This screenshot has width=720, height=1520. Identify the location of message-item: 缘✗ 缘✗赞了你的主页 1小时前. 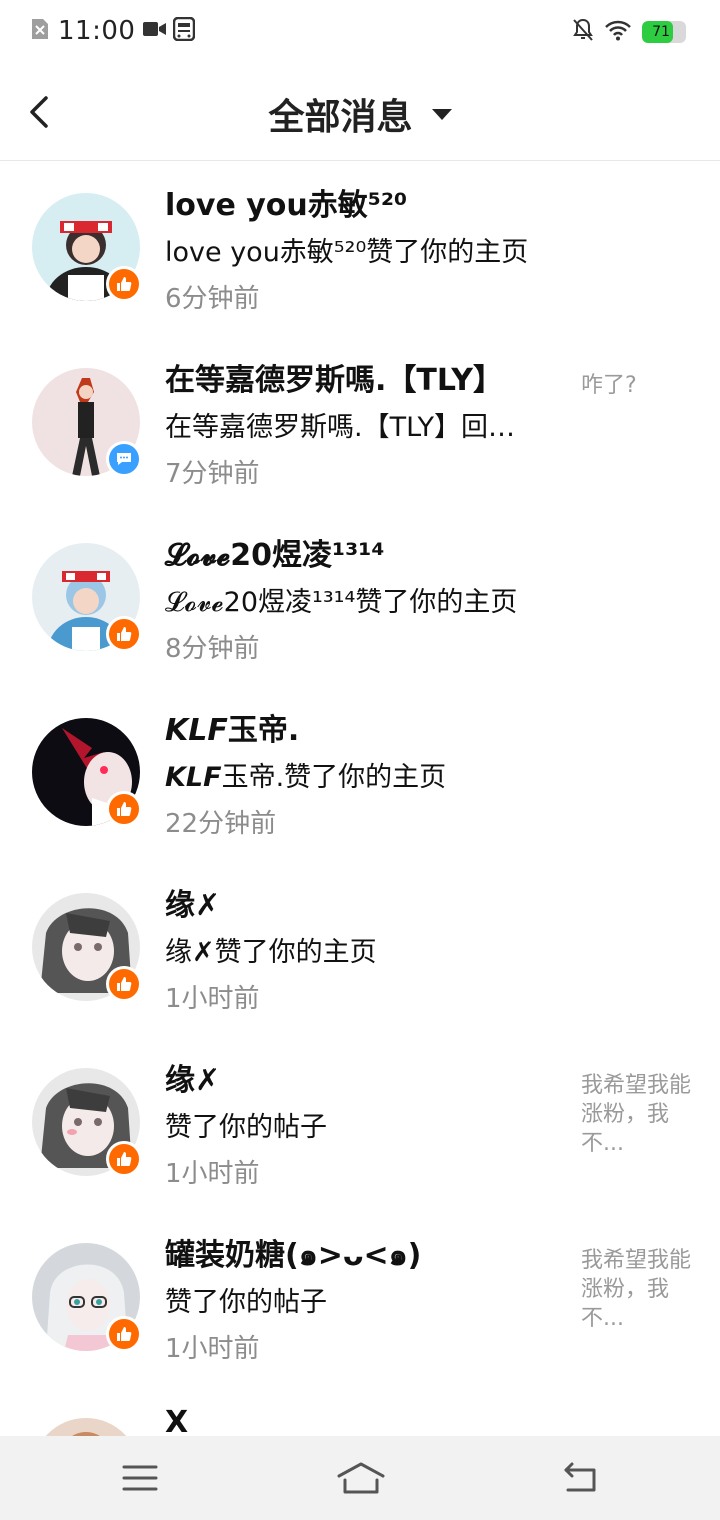
(360, 947).